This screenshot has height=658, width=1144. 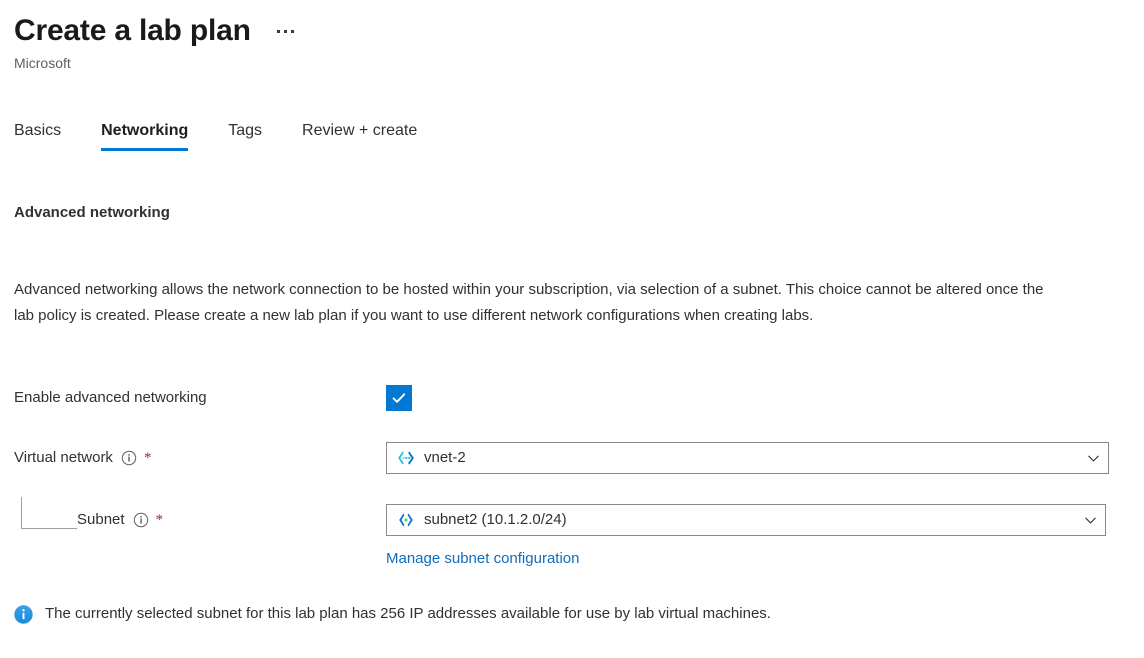 I want to click on tab-review-create: Review + create, so click(x=359, y=135).